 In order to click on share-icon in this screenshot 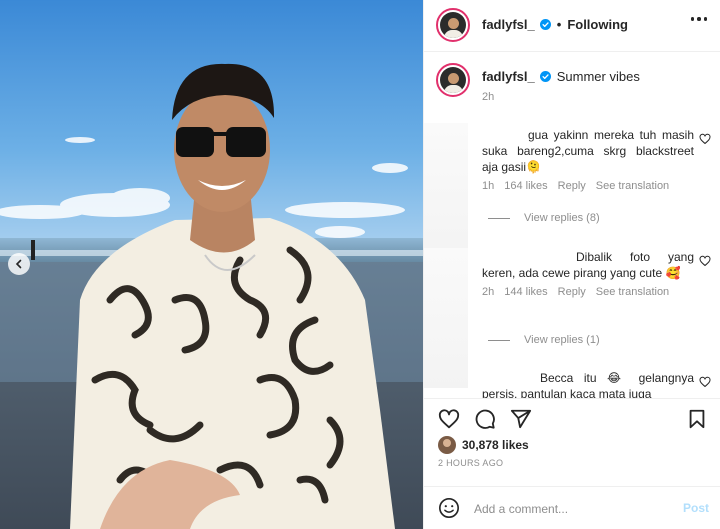, I will do `click(521, 419)`.